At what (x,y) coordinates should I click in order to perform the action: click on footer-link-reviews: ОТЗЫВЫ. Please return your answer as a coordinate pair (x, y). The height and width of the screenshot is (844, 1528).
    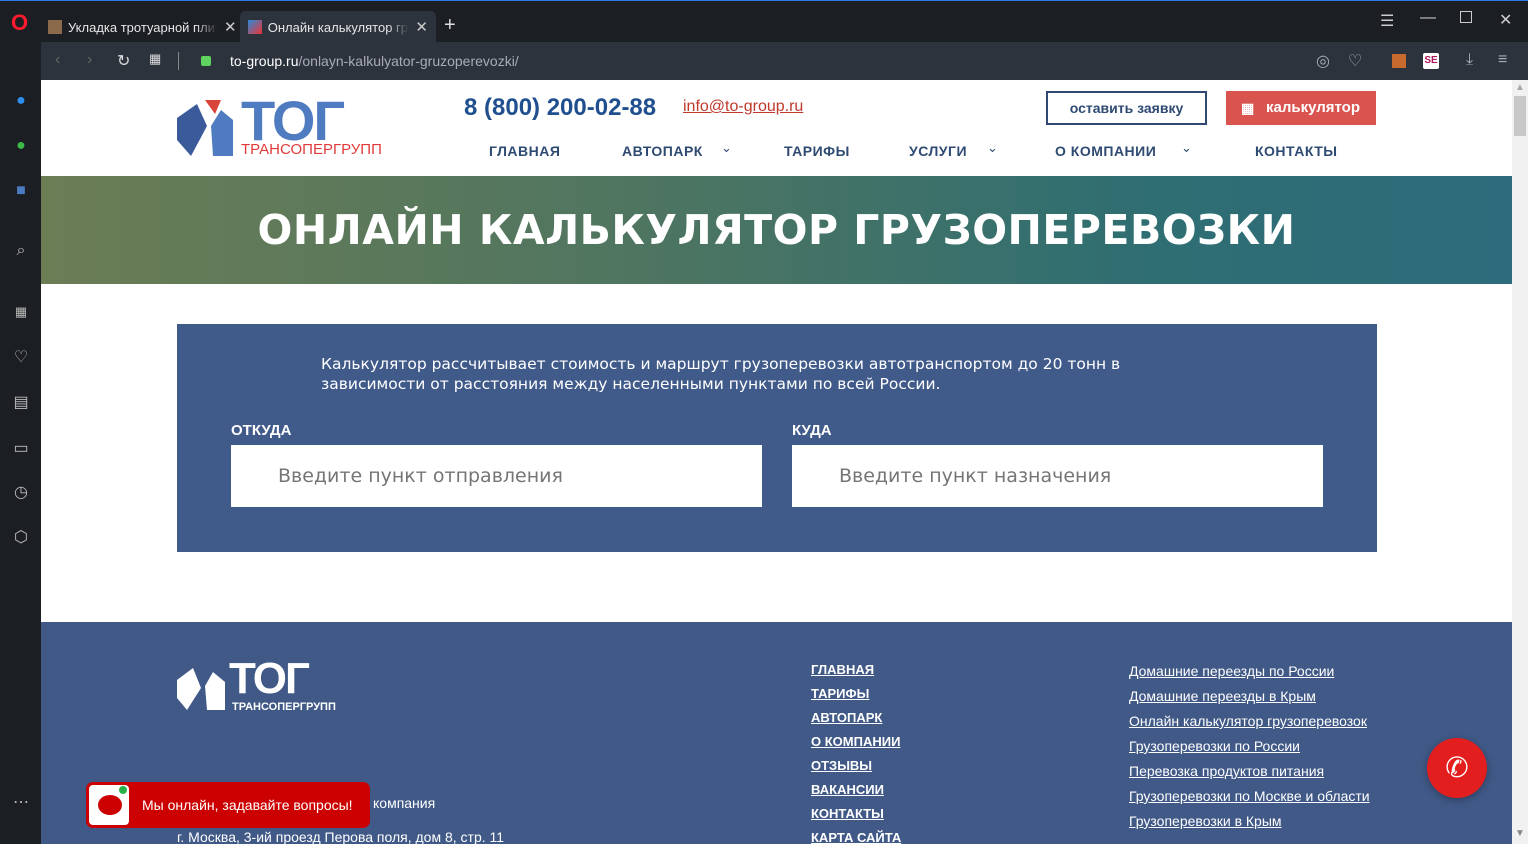
    Looking at the image, I should click on (841, 765).